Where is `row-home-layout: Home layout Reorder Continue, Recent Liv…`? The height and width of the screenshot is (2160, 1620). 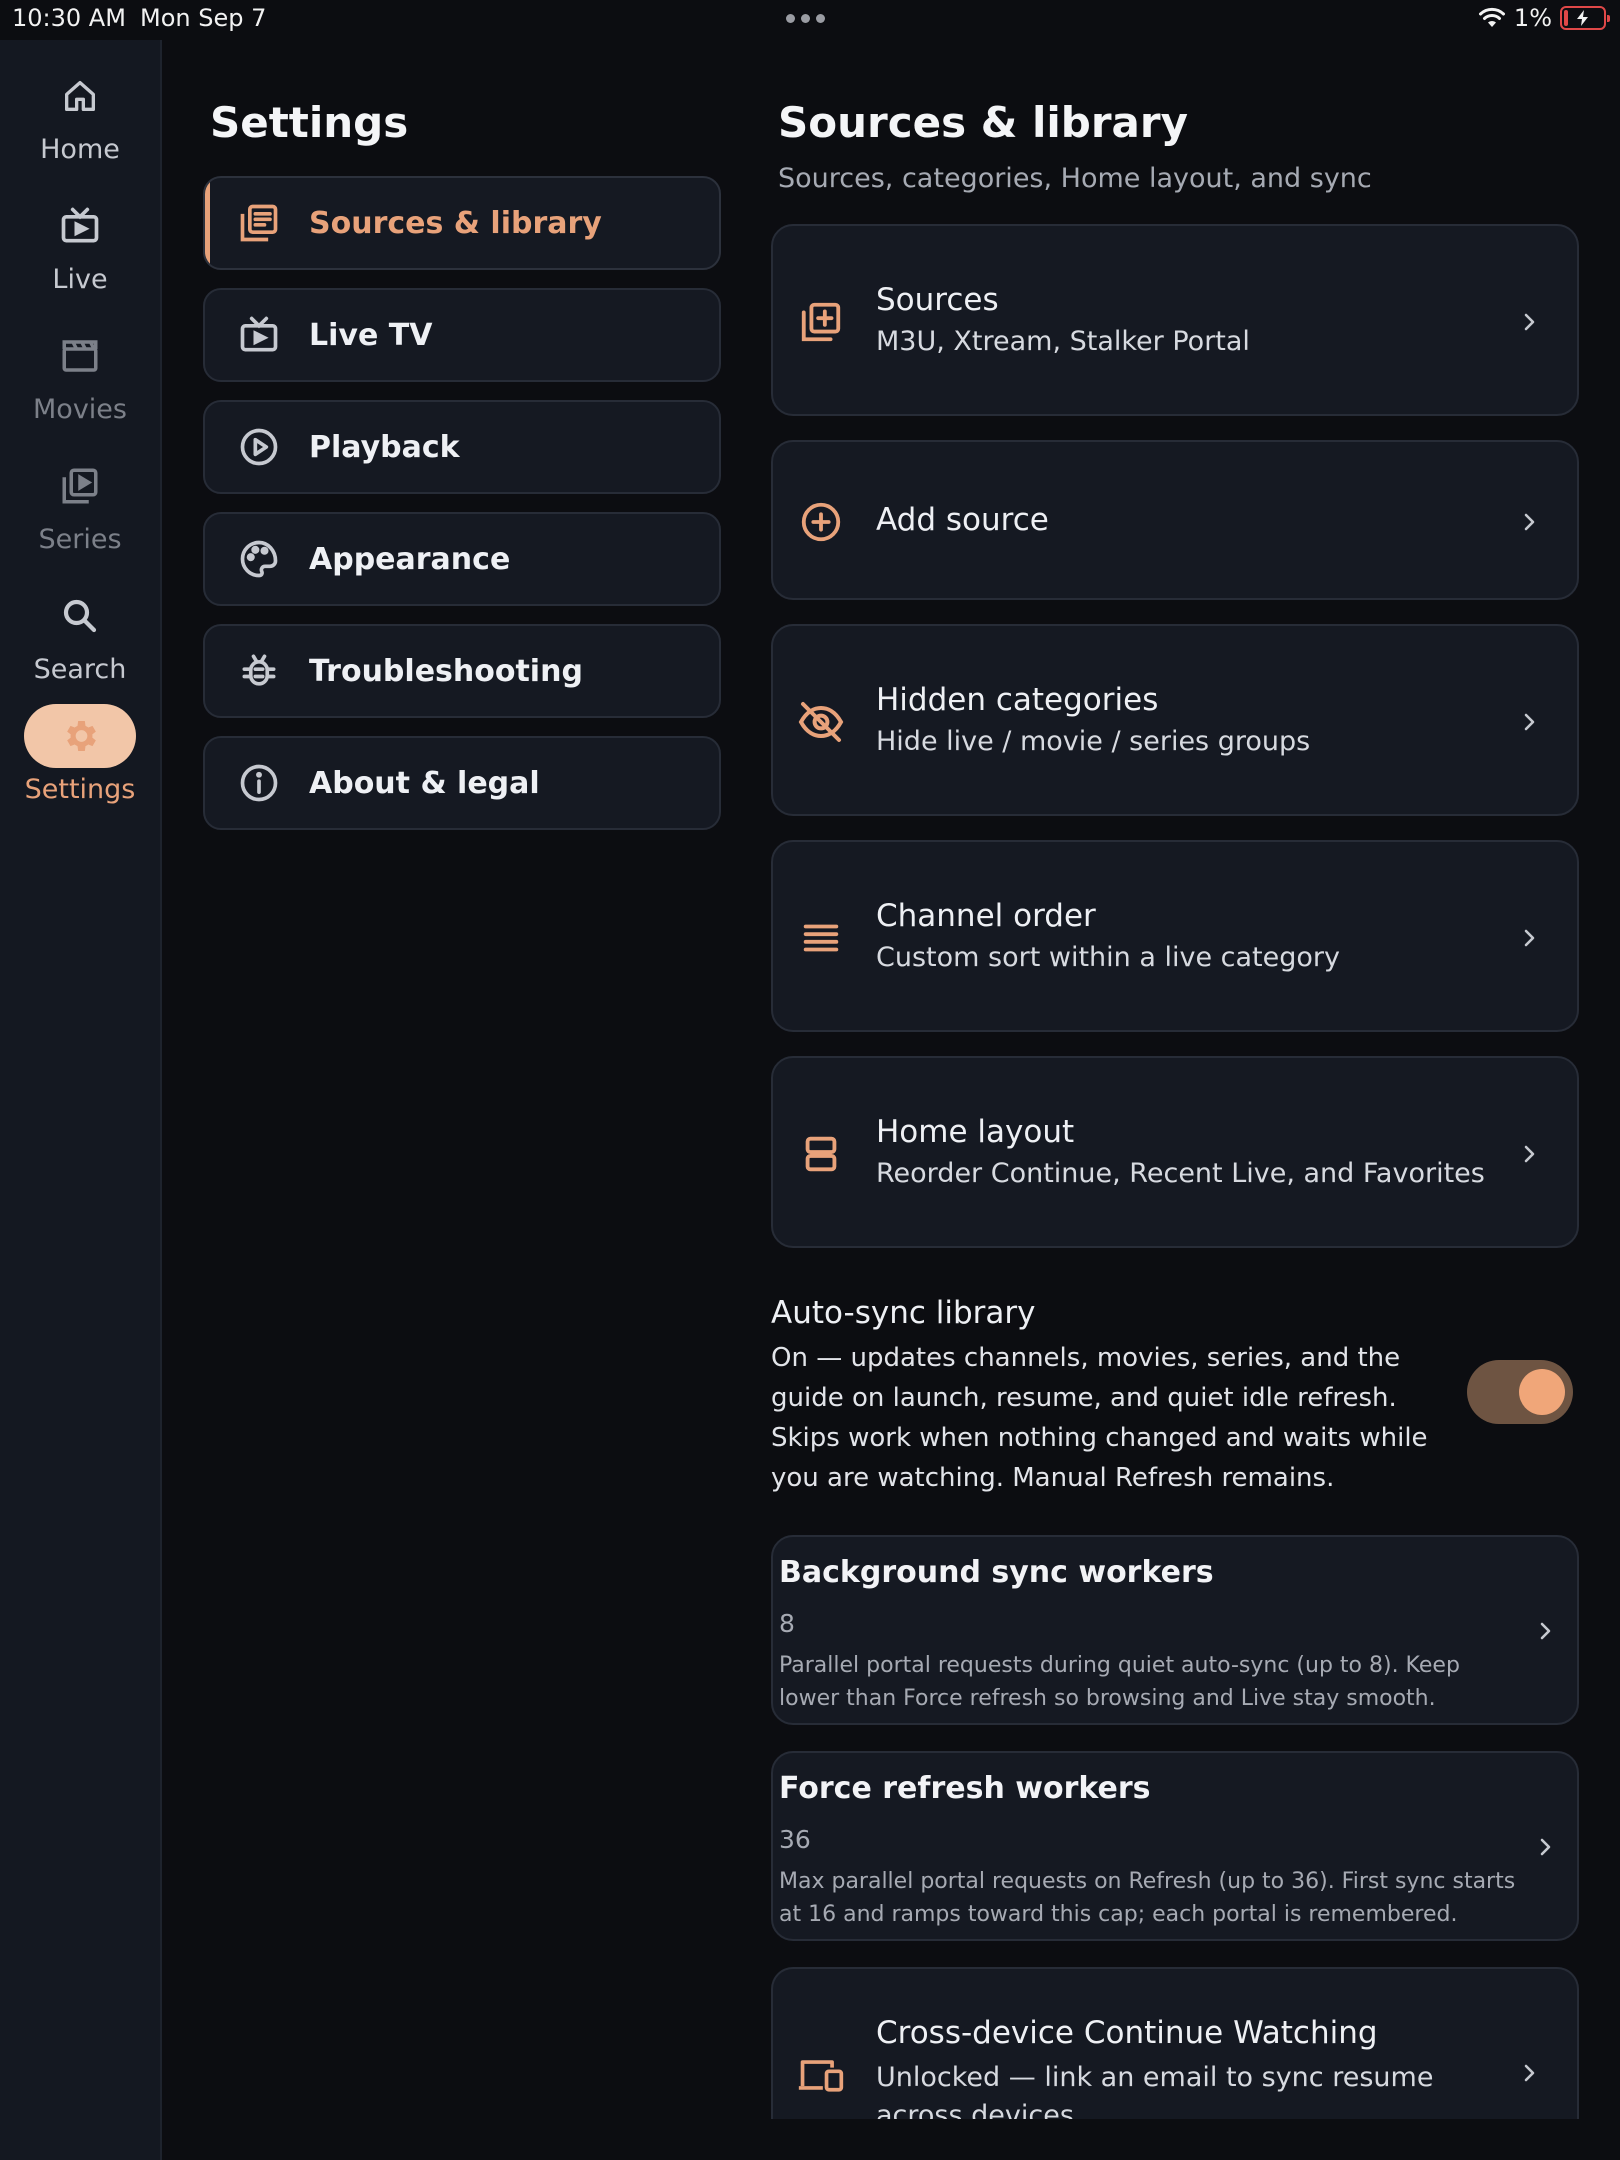
row-home-layout: Home layout Reorder Continue, Recent Liv… is located at coordinates (1175, 1152).